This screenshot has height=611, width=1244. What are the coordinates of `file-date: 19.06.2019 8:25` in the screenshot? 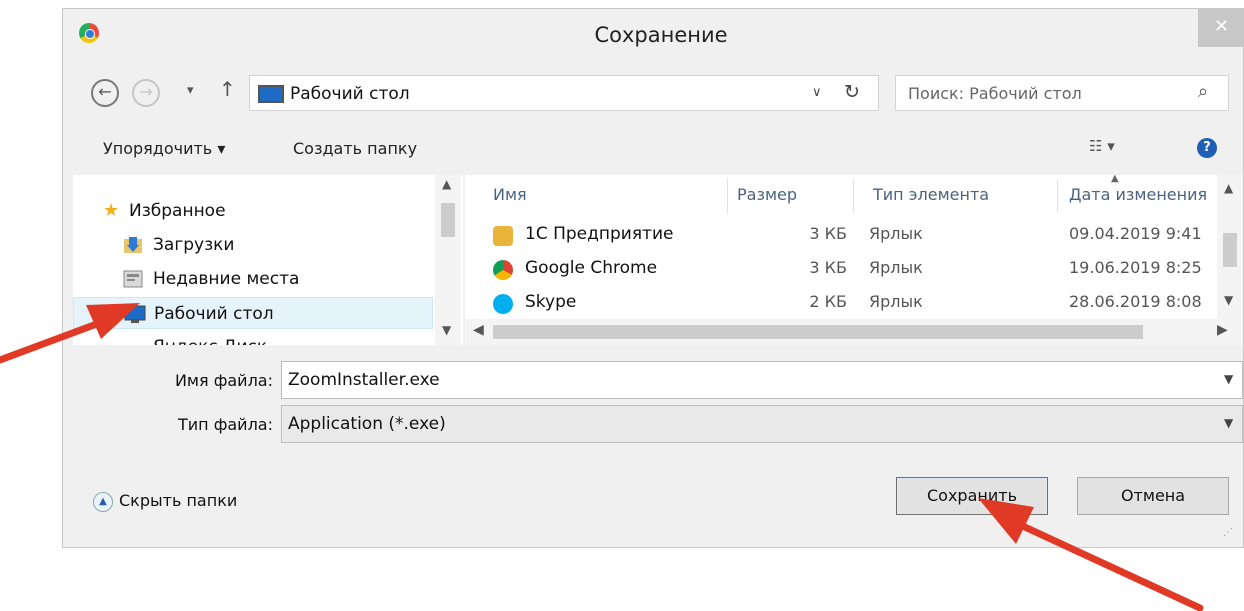 It's located at (1135, 267).